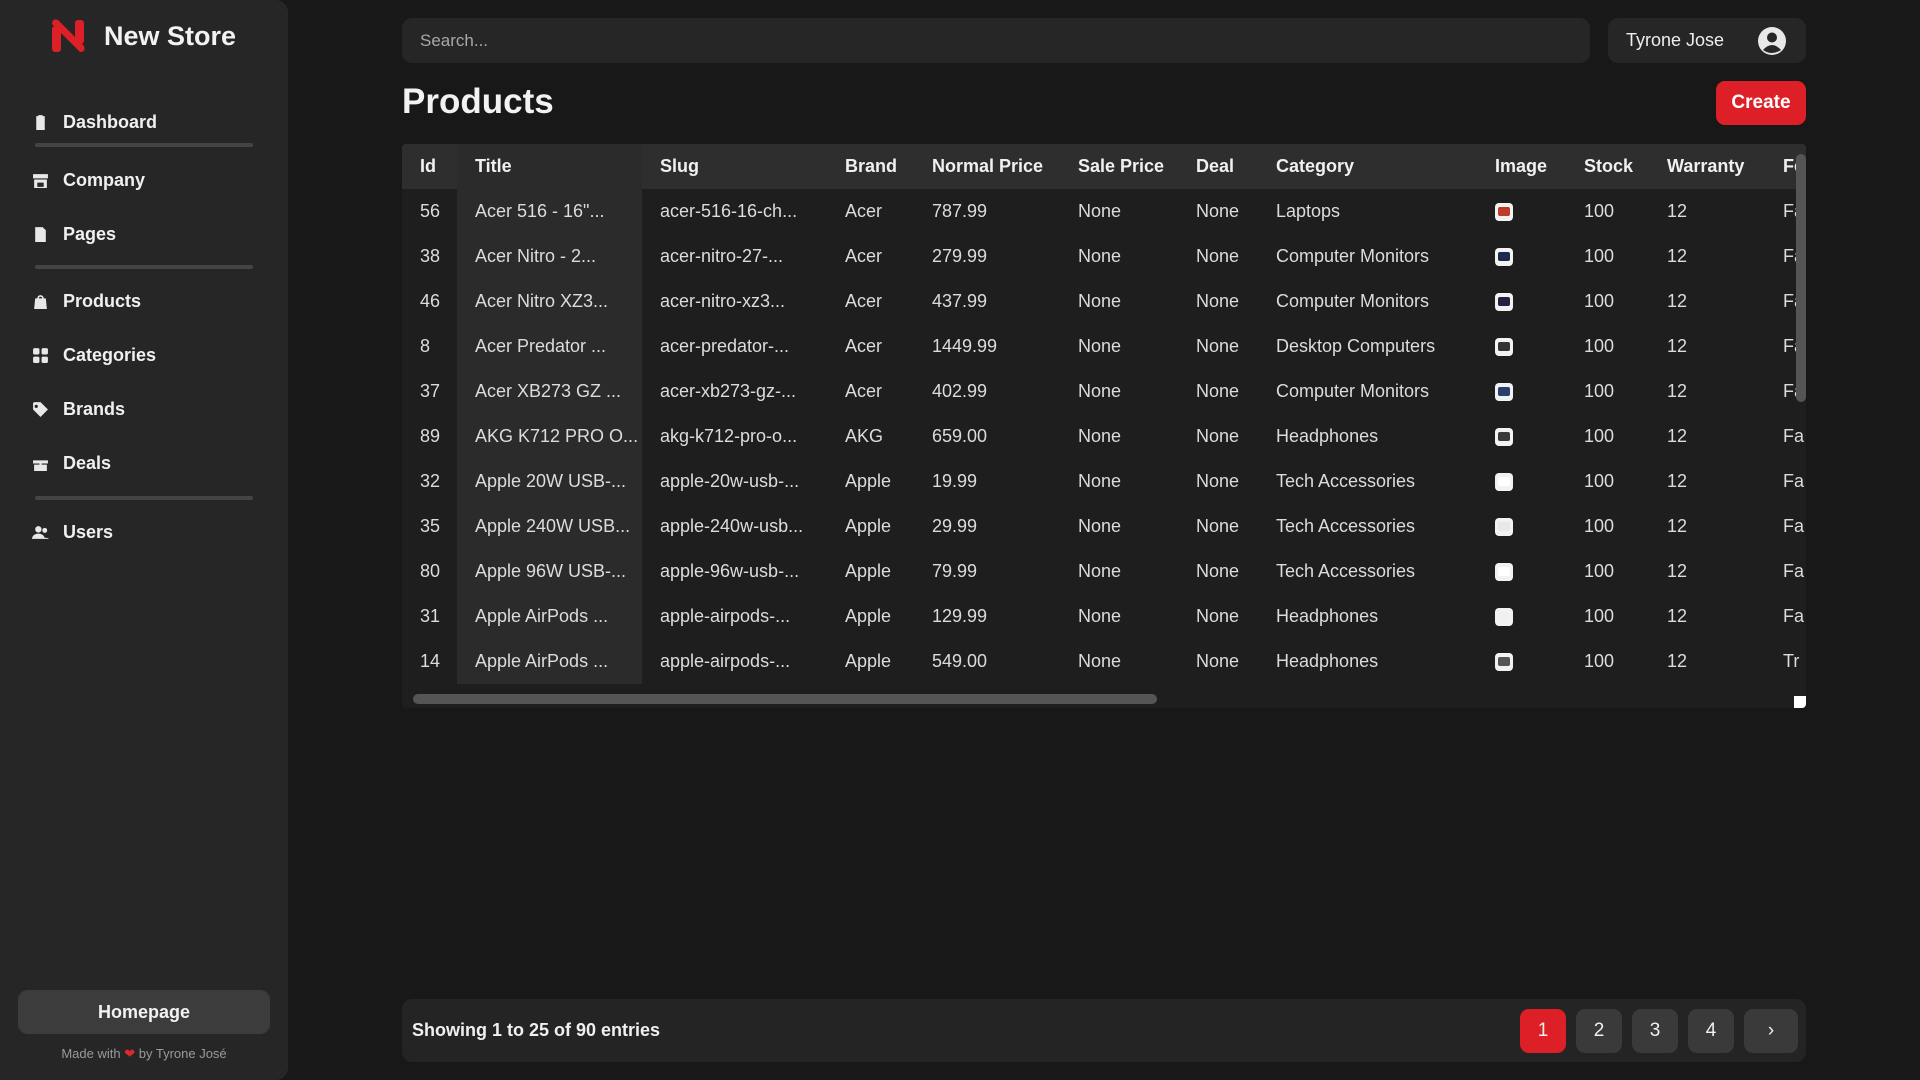 The height and width of the screenshot is (1080, 1920). What do you see at coordinates (870, 166) in the screenshot?
I see `column-header-brand: Brand` at bounding box center [870, 166].